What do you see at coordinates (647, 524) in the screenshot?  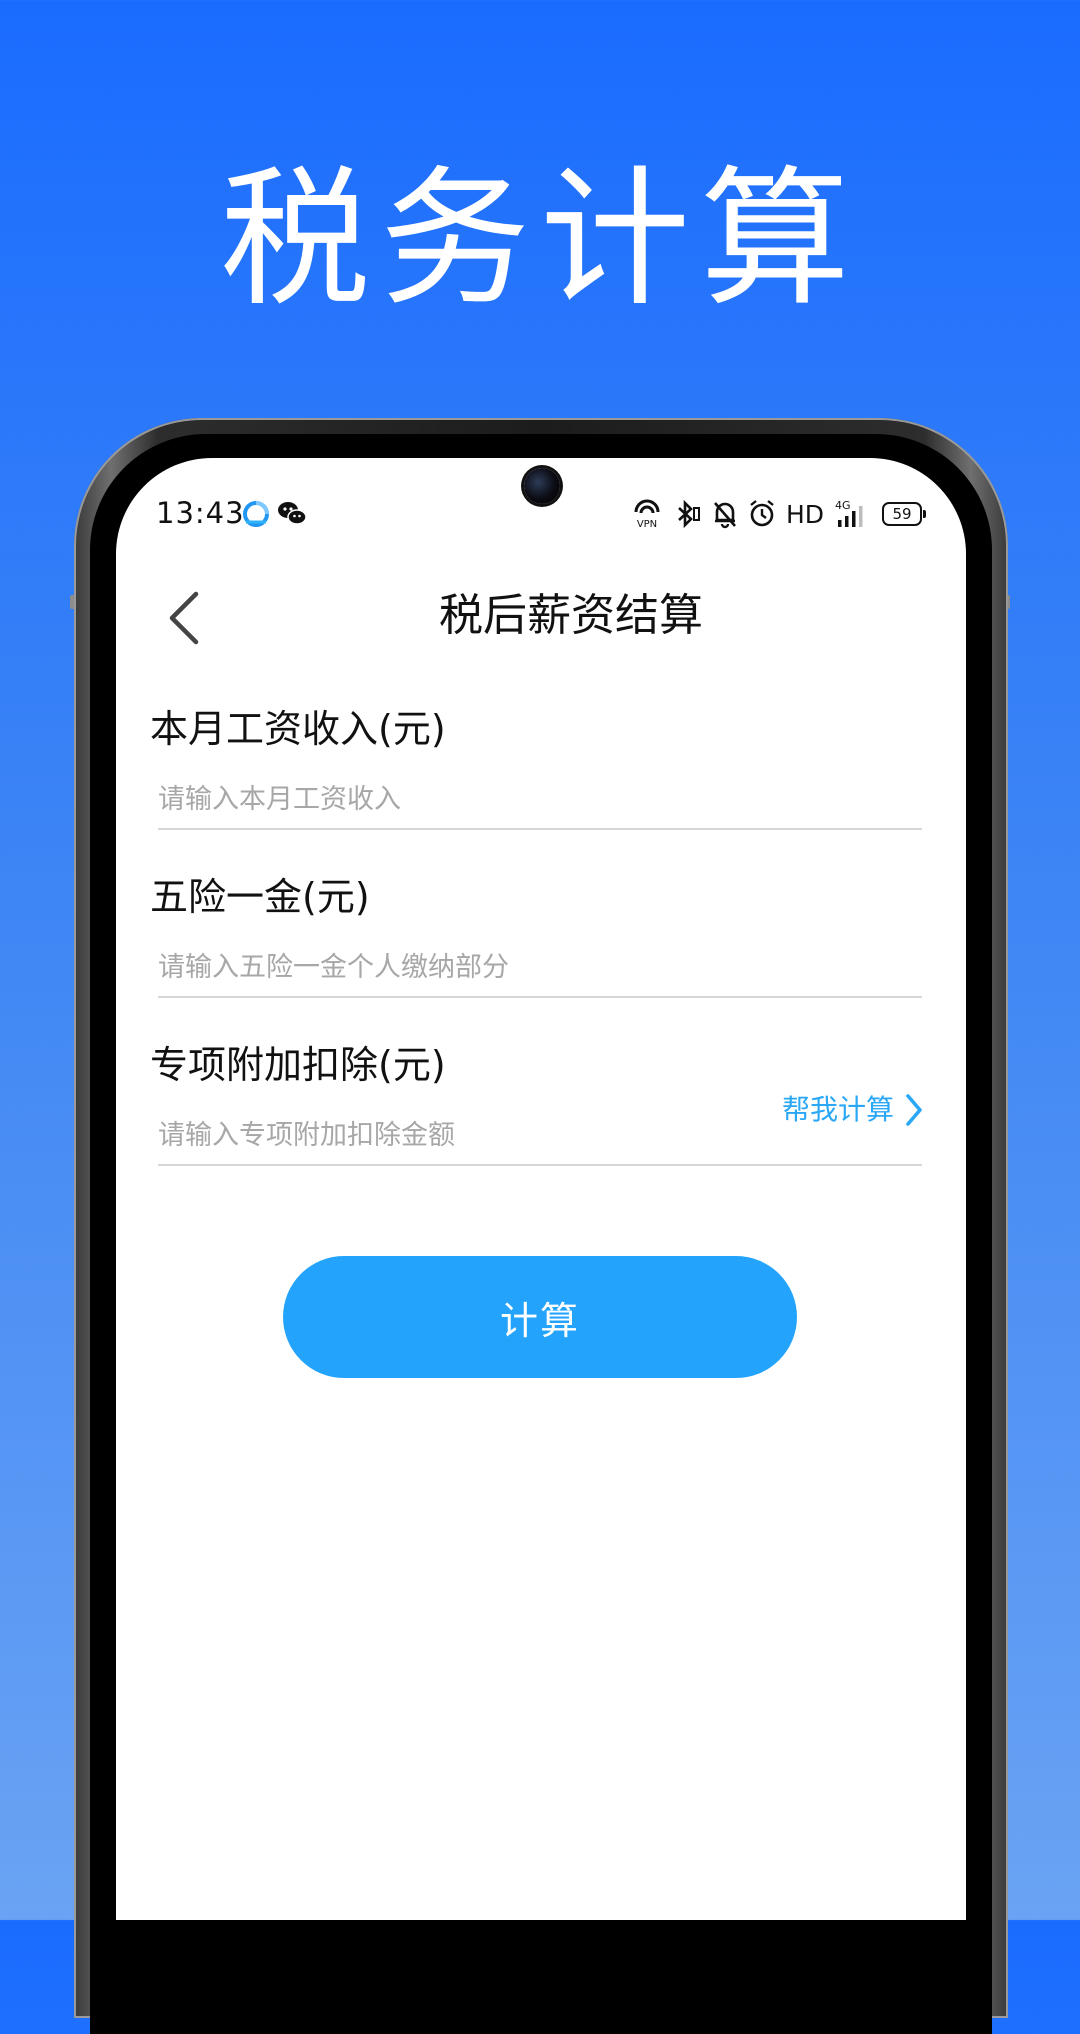 I see `vpn-label: VPN` at bounding box center [647, 524].